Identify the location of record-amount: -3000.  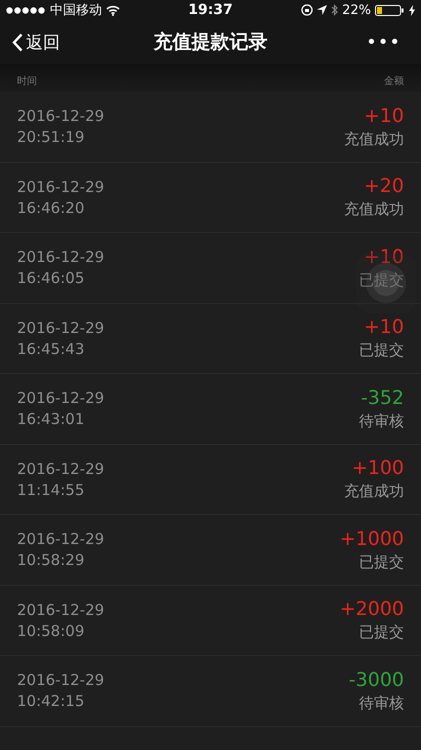
(376, 679).